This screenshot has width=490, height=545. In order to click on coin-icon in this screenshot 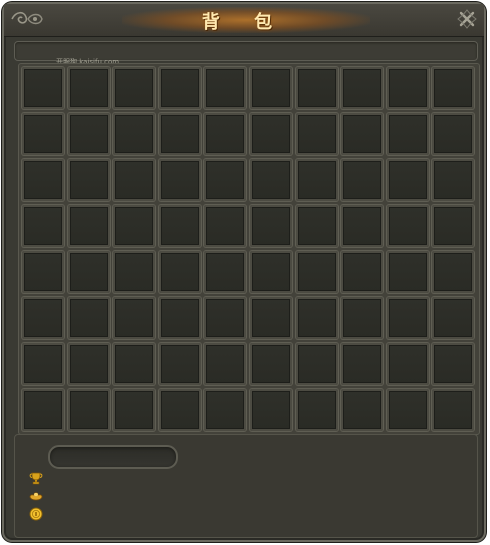, I will do `click(36, 514)`.